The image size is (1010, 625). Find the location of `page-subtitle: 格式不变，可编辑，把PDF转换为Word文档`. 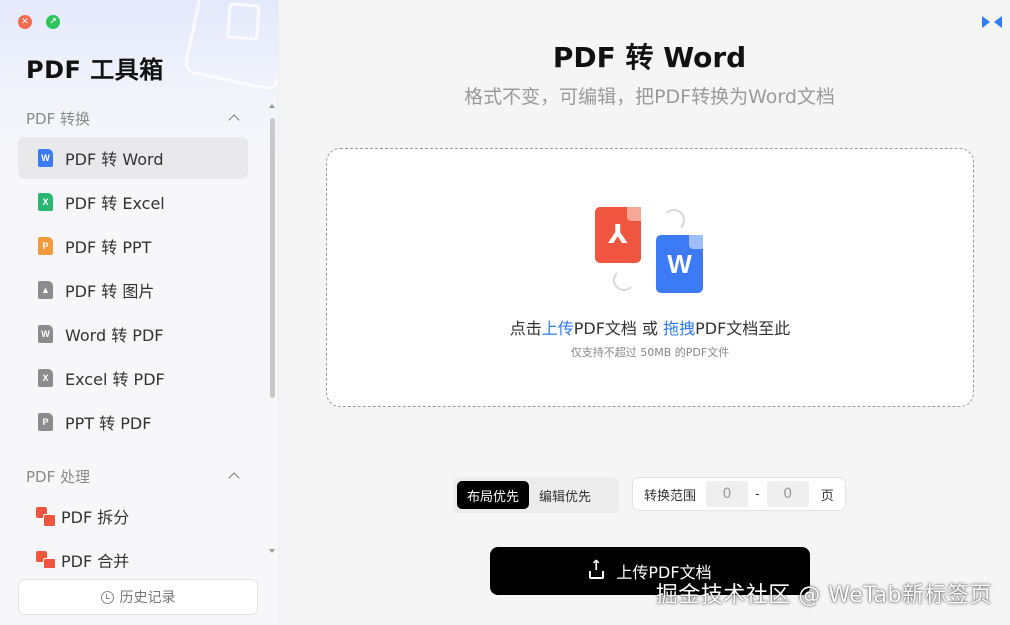

page-subtitle: 格式不变，可编辑，把PDF转换为Word文档 is located at coordinates (649, 97).